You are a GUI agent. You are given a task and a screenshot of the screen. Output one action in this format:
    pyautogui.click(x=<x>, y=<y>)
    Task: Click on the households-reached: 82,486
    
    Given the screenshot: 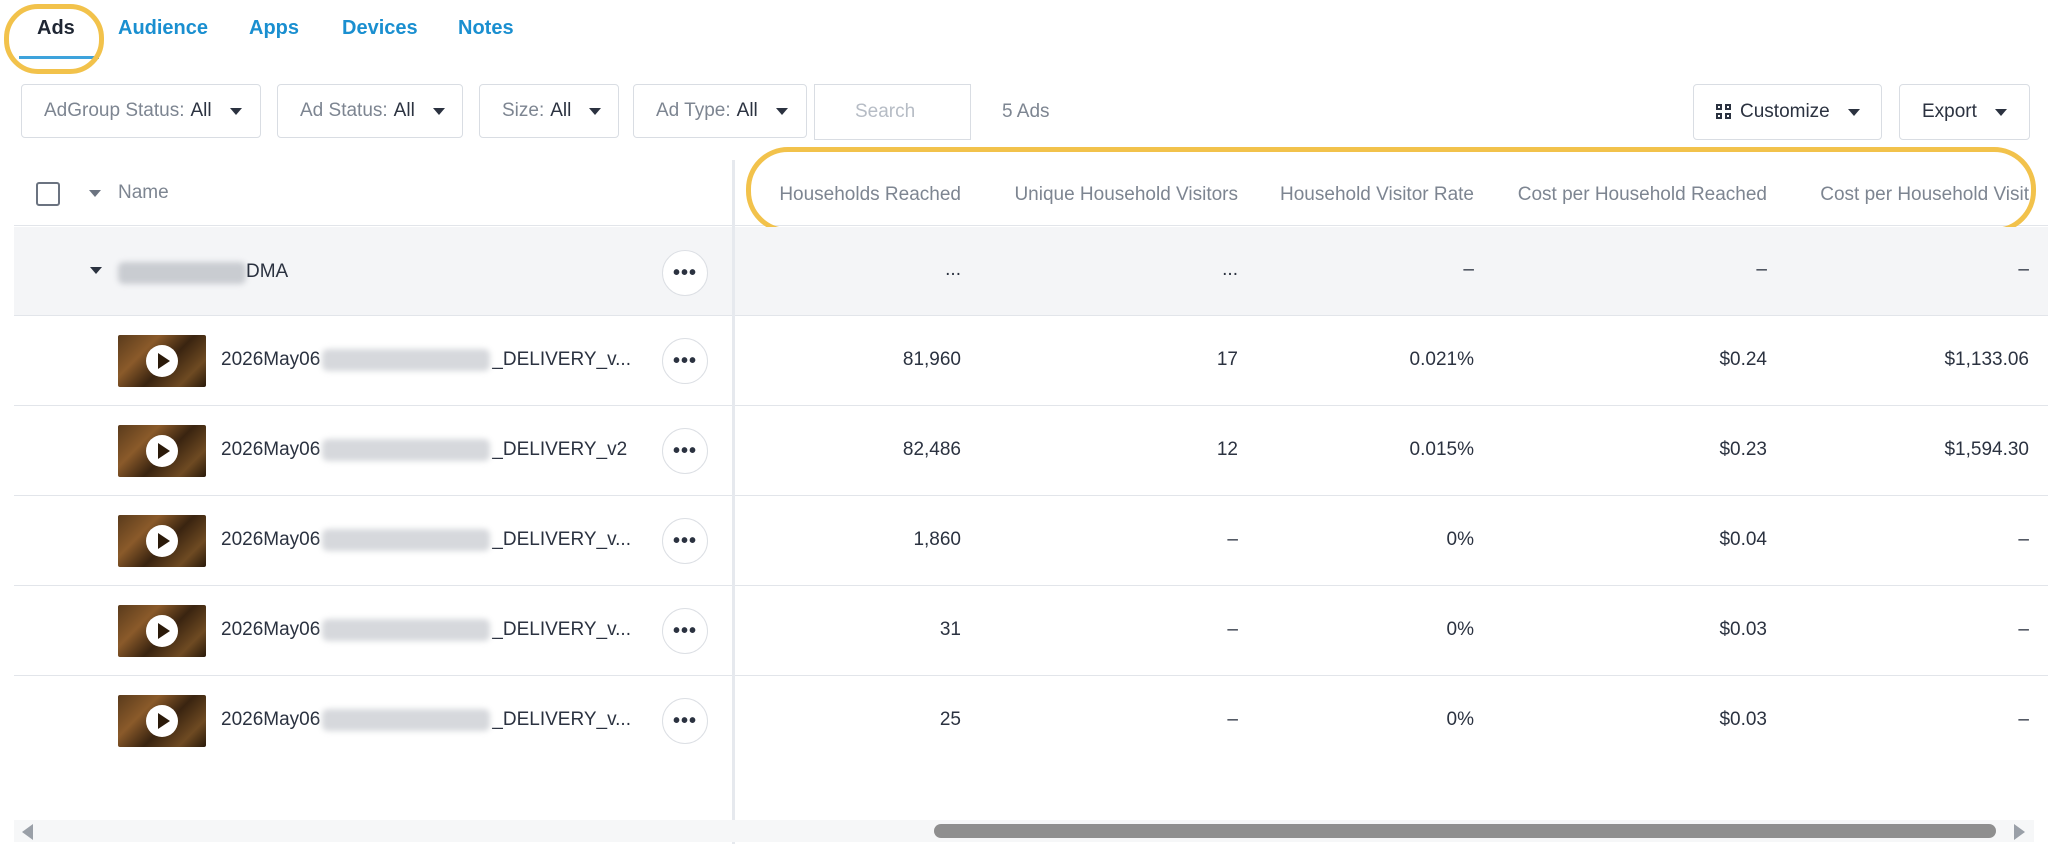 What is the action you would take?
    pyautogui.click(x=931, y=449)
    